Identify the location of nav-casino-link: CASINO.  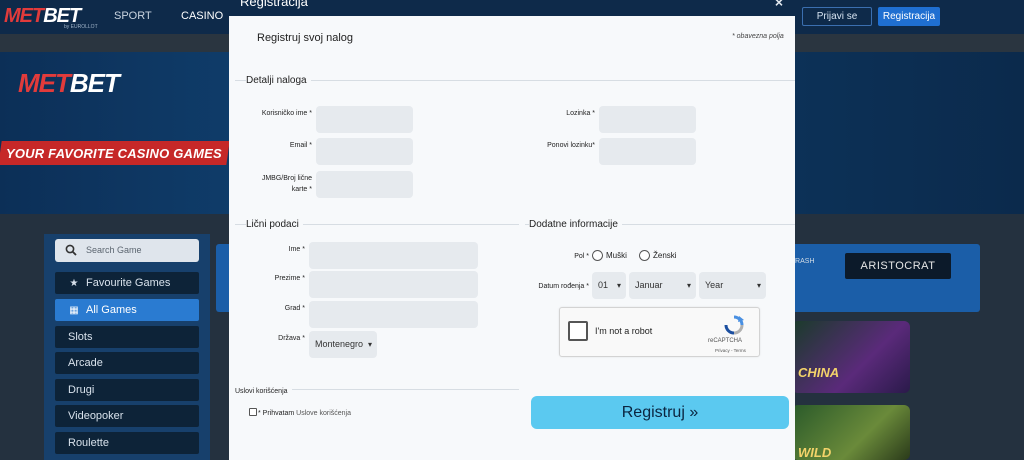
(202, 16).